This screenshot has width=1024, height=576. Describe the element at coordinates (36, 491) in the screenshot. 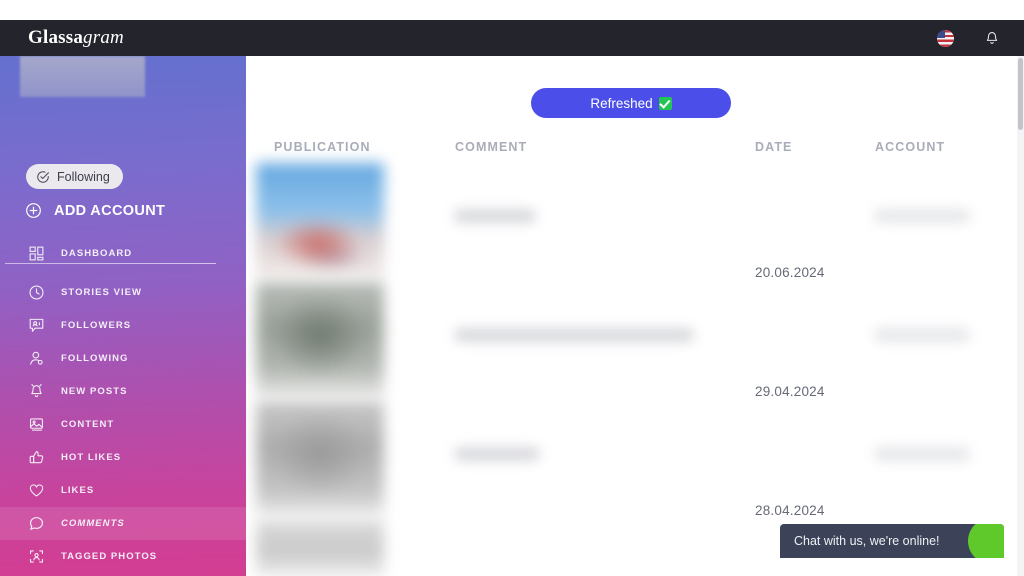

I see `heart-icon` at that location.